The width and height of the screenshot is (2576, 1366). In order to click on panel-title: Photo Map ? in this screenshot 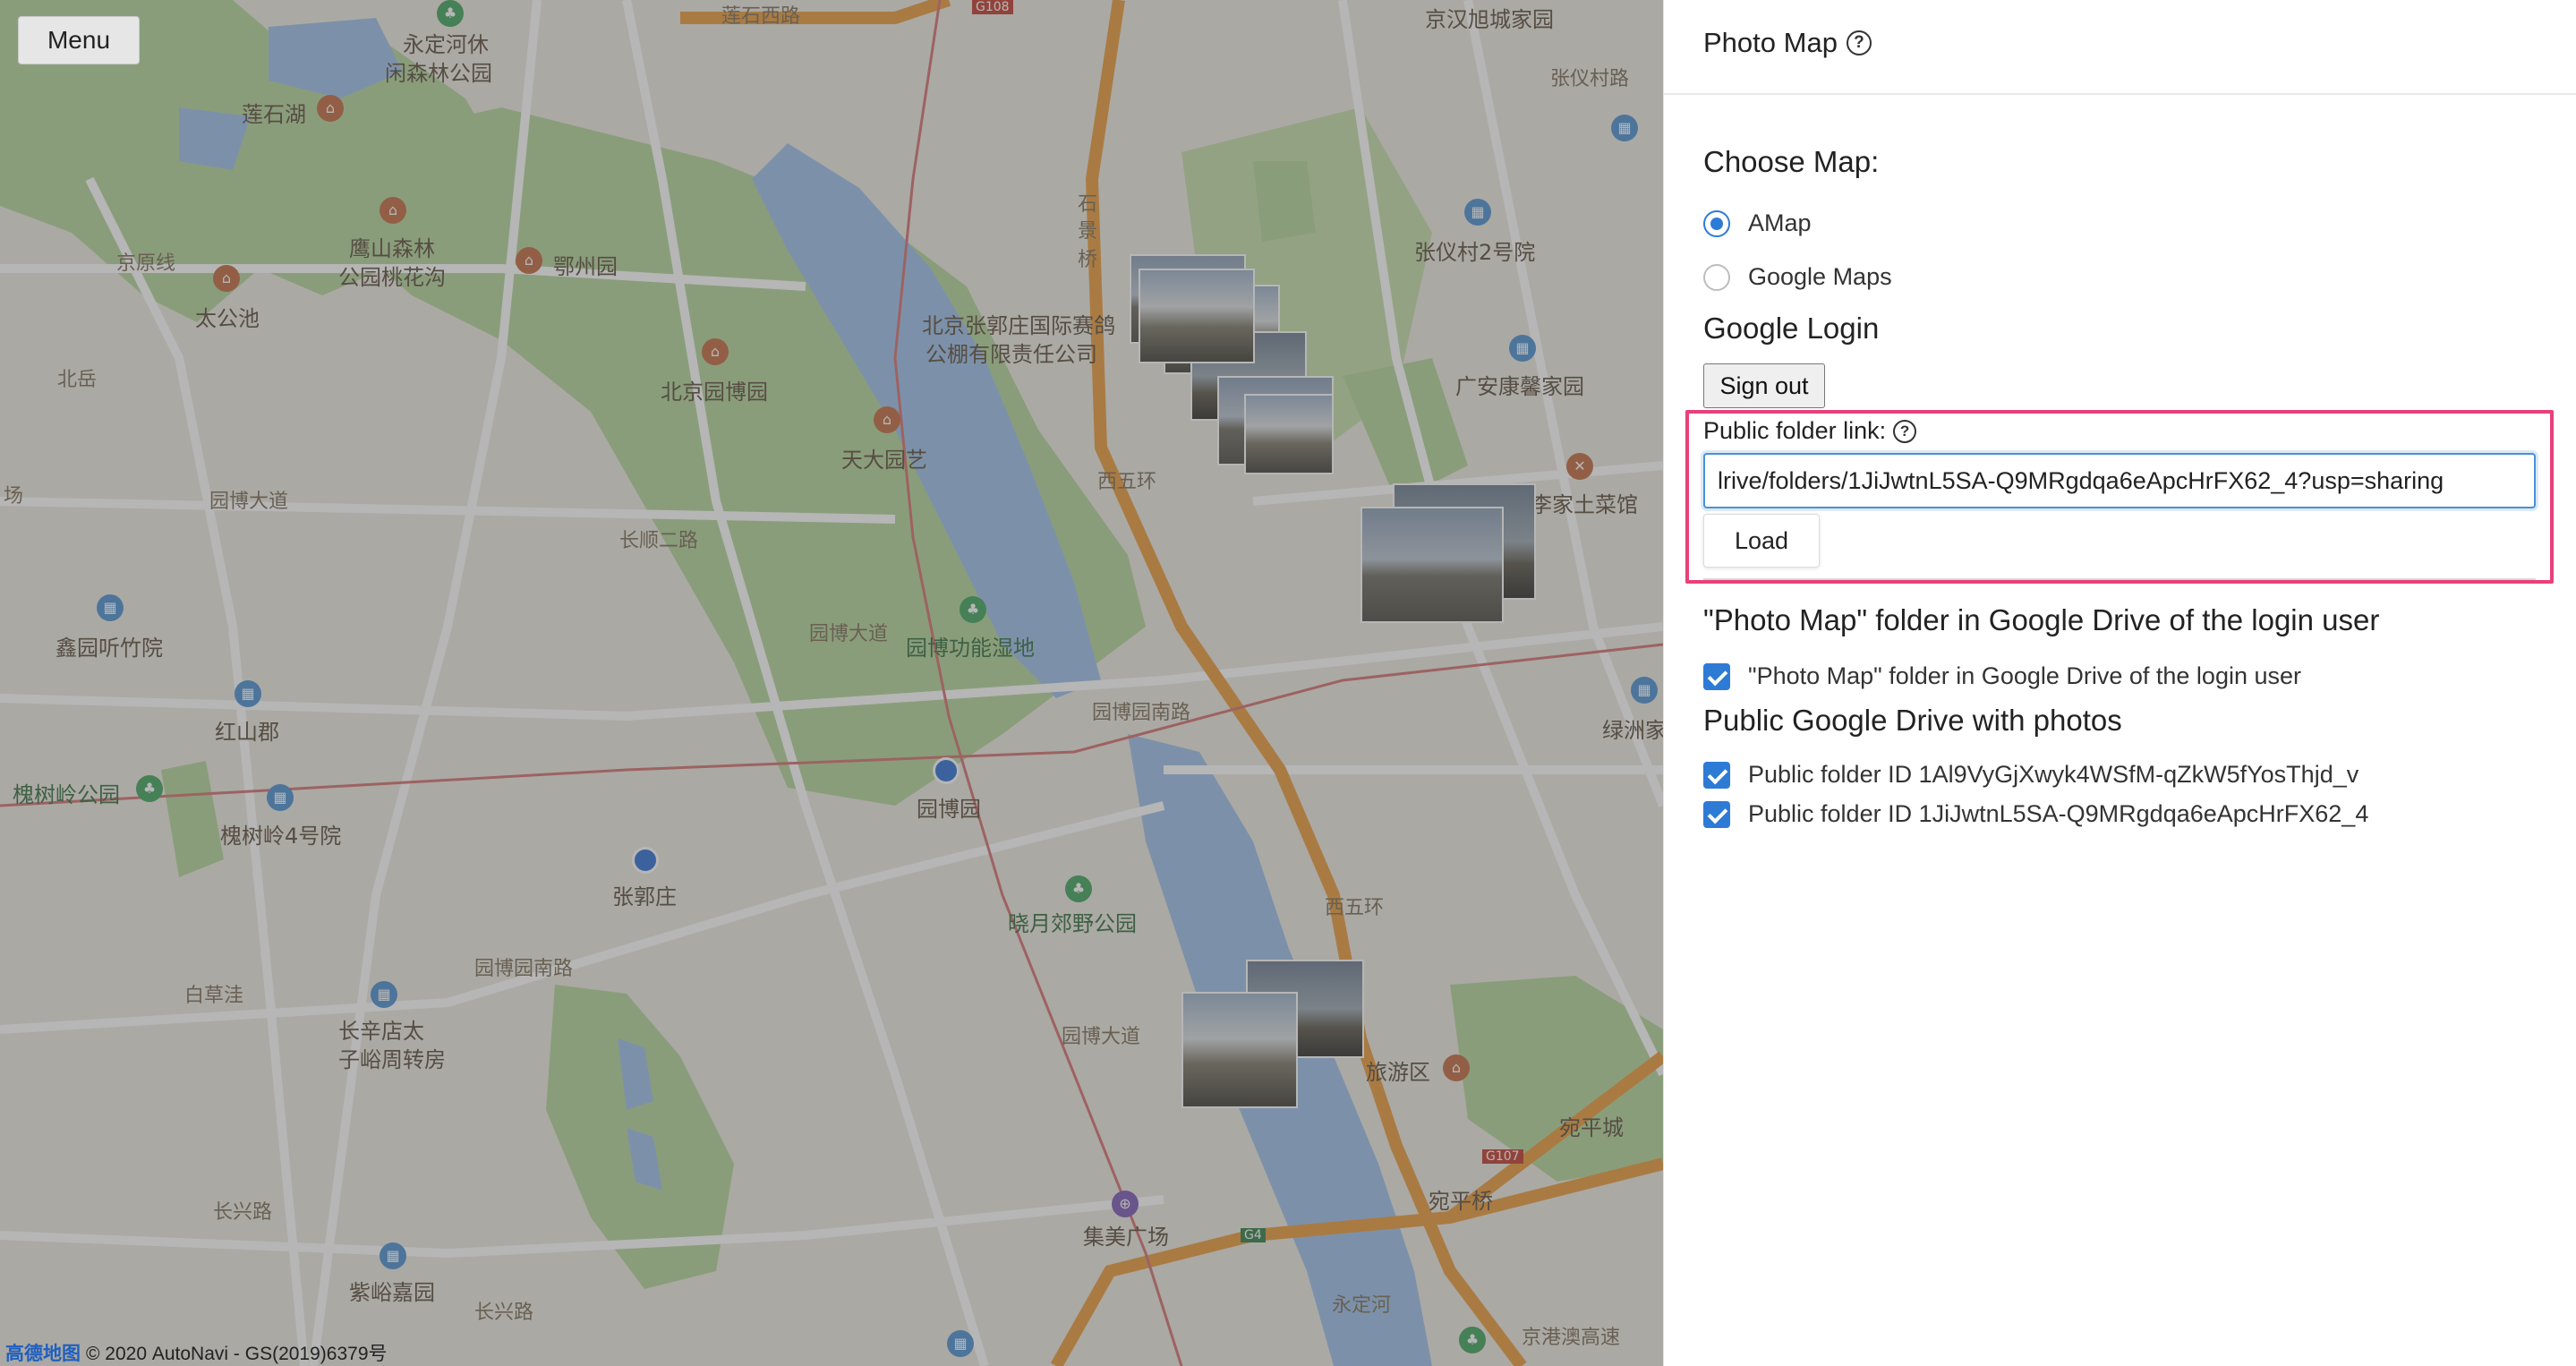, I will do `click(1787, 43)`.